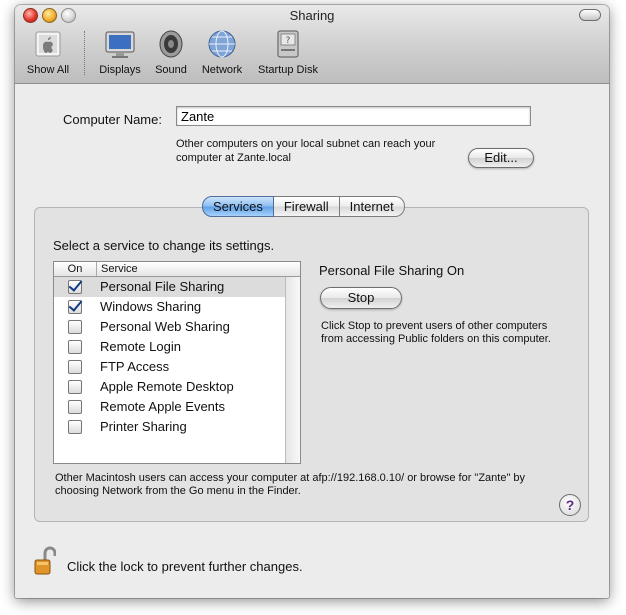 The height and width of the screenshot is (615, 626). What do you see at coordinates (120, 44) in the screenshot?
I see `display-icon` at bounding box center [120, 44].